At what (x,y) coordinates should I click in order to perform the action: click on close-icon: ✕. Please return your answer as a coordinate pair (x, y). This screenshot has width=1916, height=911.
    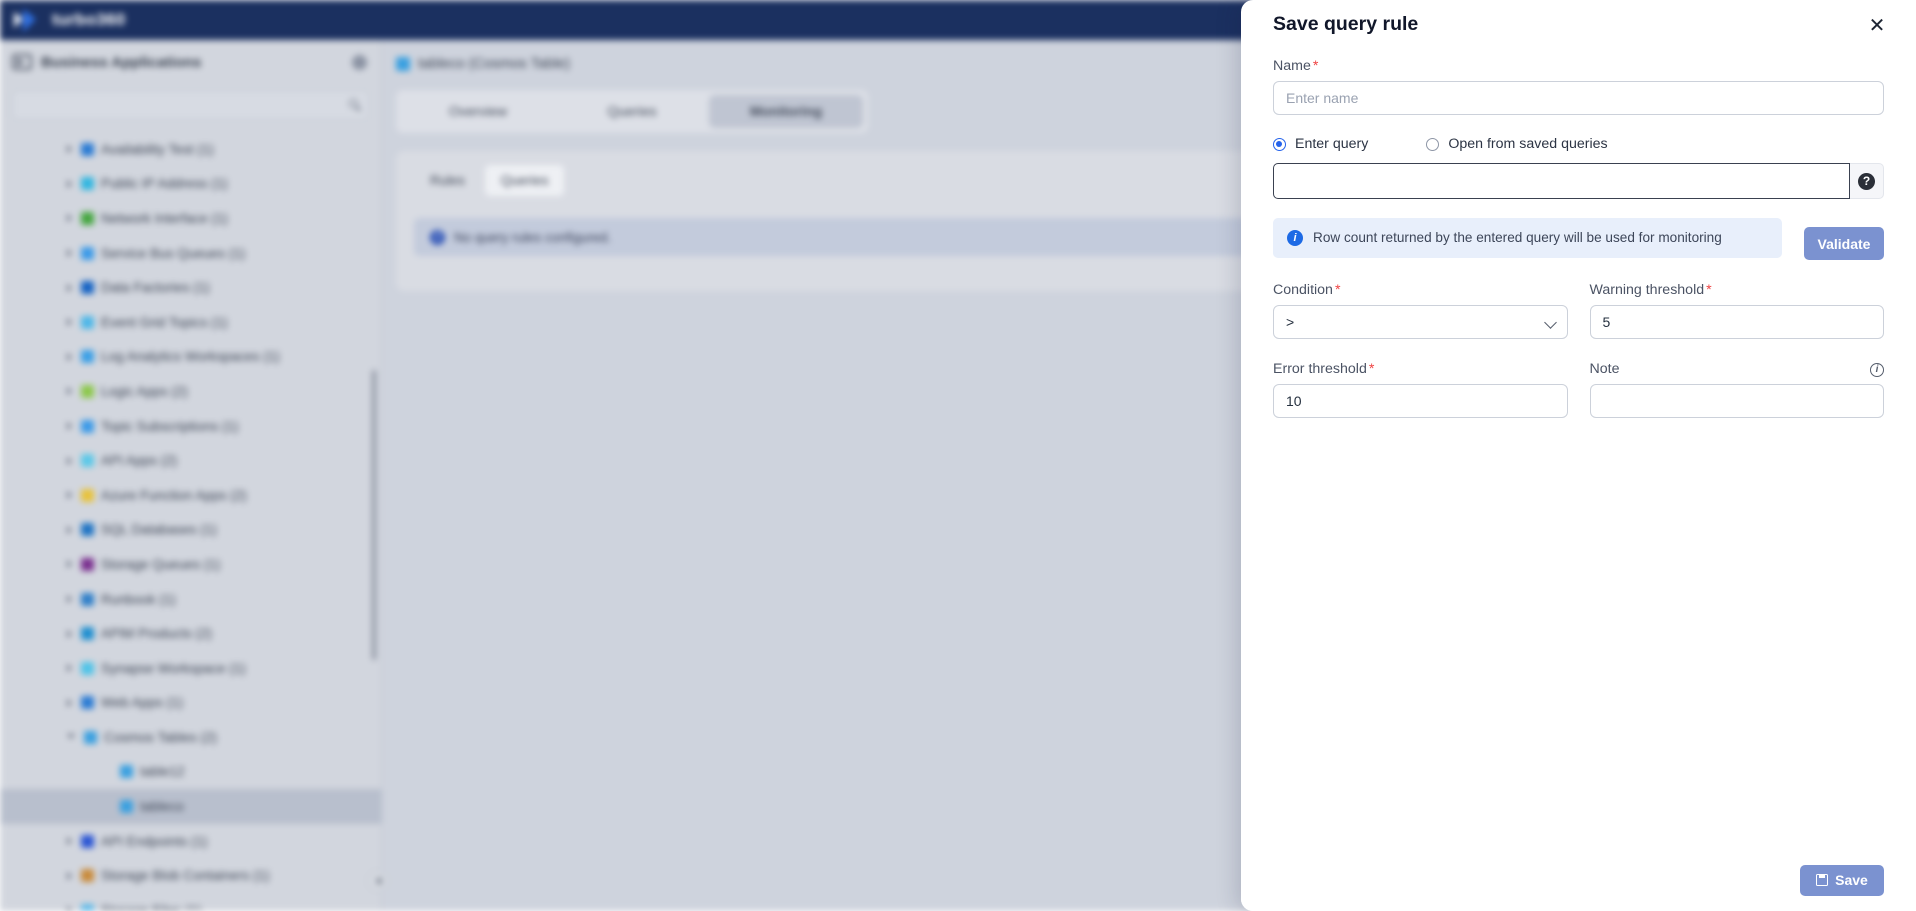
    Looking at the image, I should click on (1877, 27).